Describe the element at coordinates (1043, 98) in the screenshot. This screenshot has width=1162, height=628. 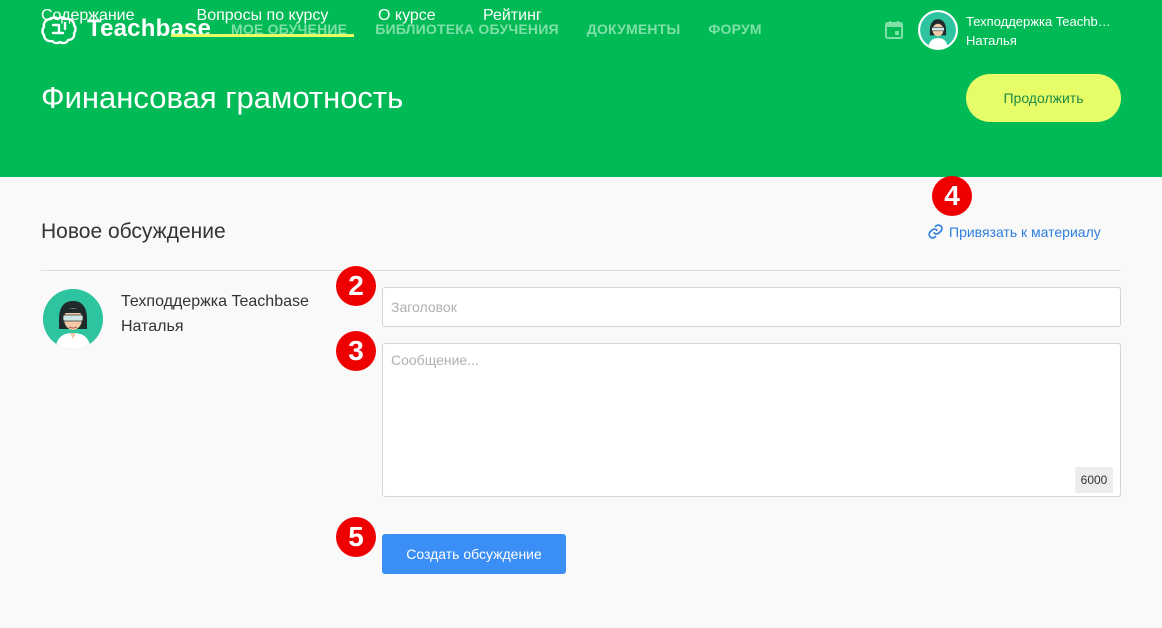
I see `continue-button: Продолжить` at that location.